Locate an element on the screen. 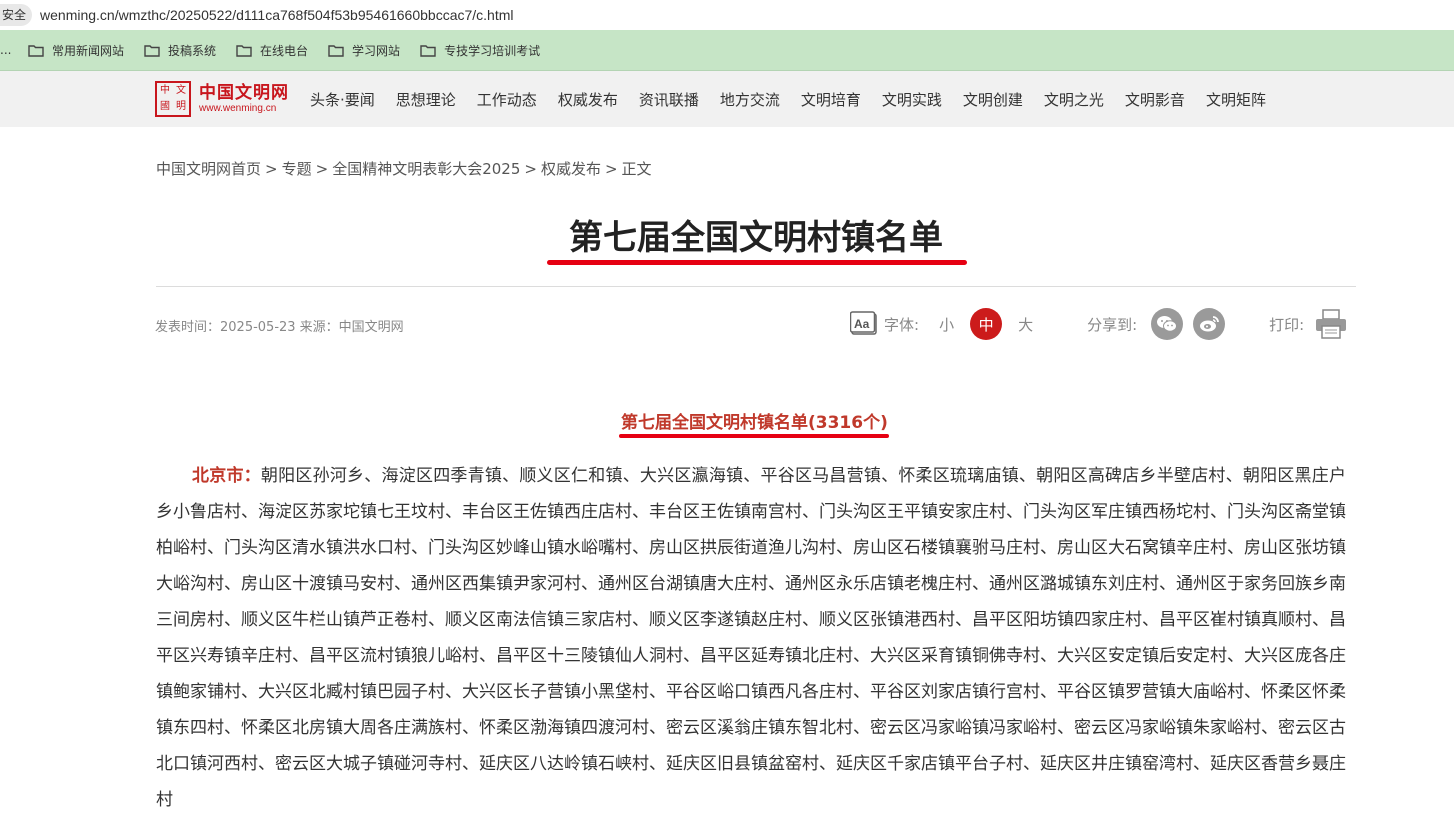  bookmark-folder-submission: 投稿系统 is located at coordinates (180, 50).